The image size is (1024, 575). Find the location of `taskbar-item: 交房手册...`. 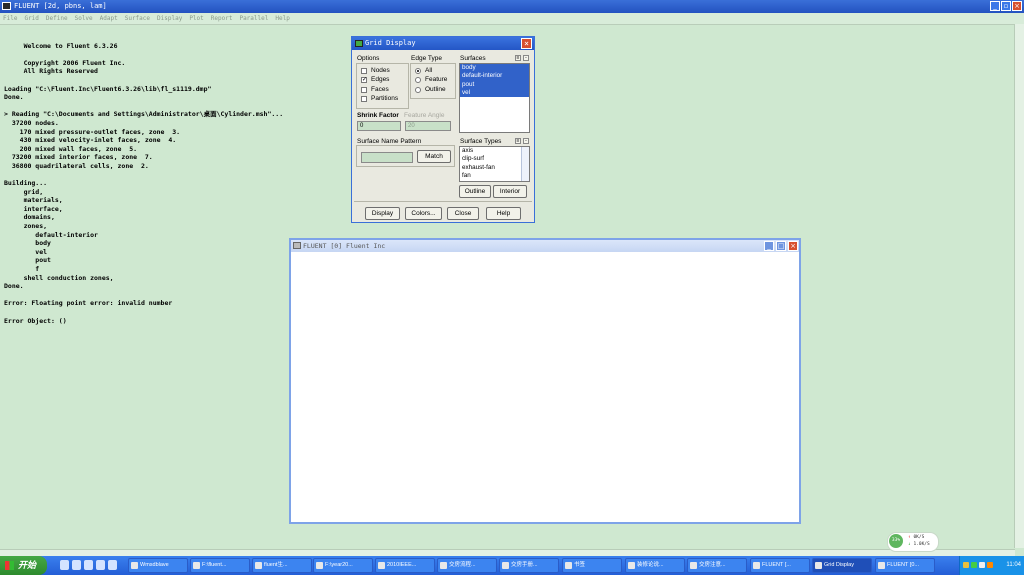

taskbar-item: 交房手册... is located at coordinates (529, 565).